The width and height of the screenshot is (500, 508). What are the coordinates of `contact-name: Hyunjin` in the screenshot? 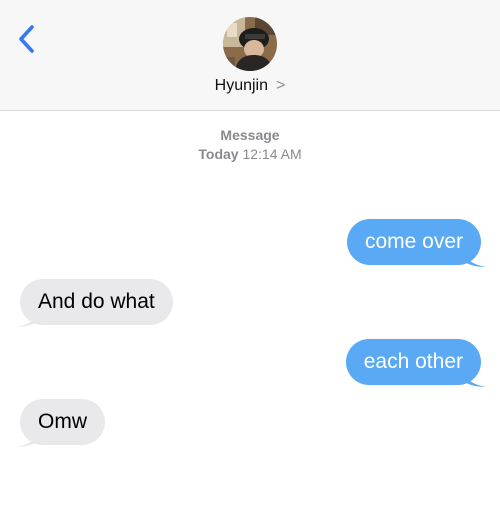 It's located at (241, 85).